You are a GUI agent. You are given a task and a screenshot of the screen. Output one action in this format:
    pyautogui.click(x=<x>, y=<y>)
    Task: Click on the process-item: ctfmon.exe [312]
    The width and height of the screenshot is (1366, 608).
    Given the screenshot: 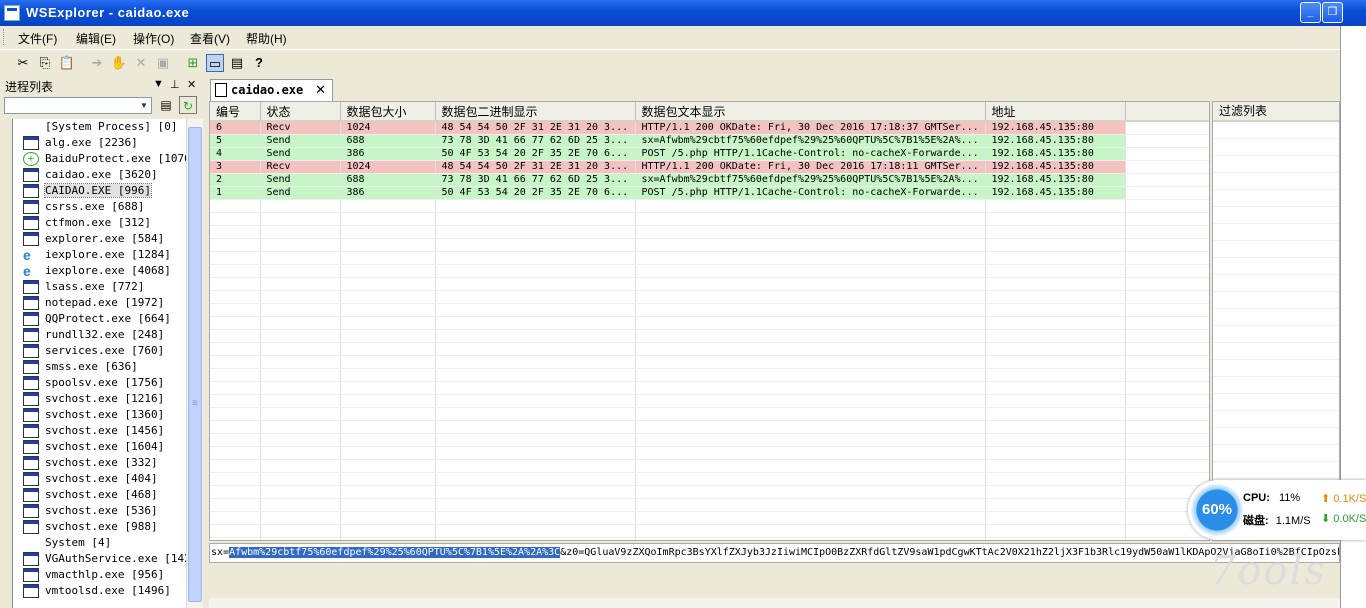 What is the action you would take?
    pyautogui.click(x=100, y=223)
    